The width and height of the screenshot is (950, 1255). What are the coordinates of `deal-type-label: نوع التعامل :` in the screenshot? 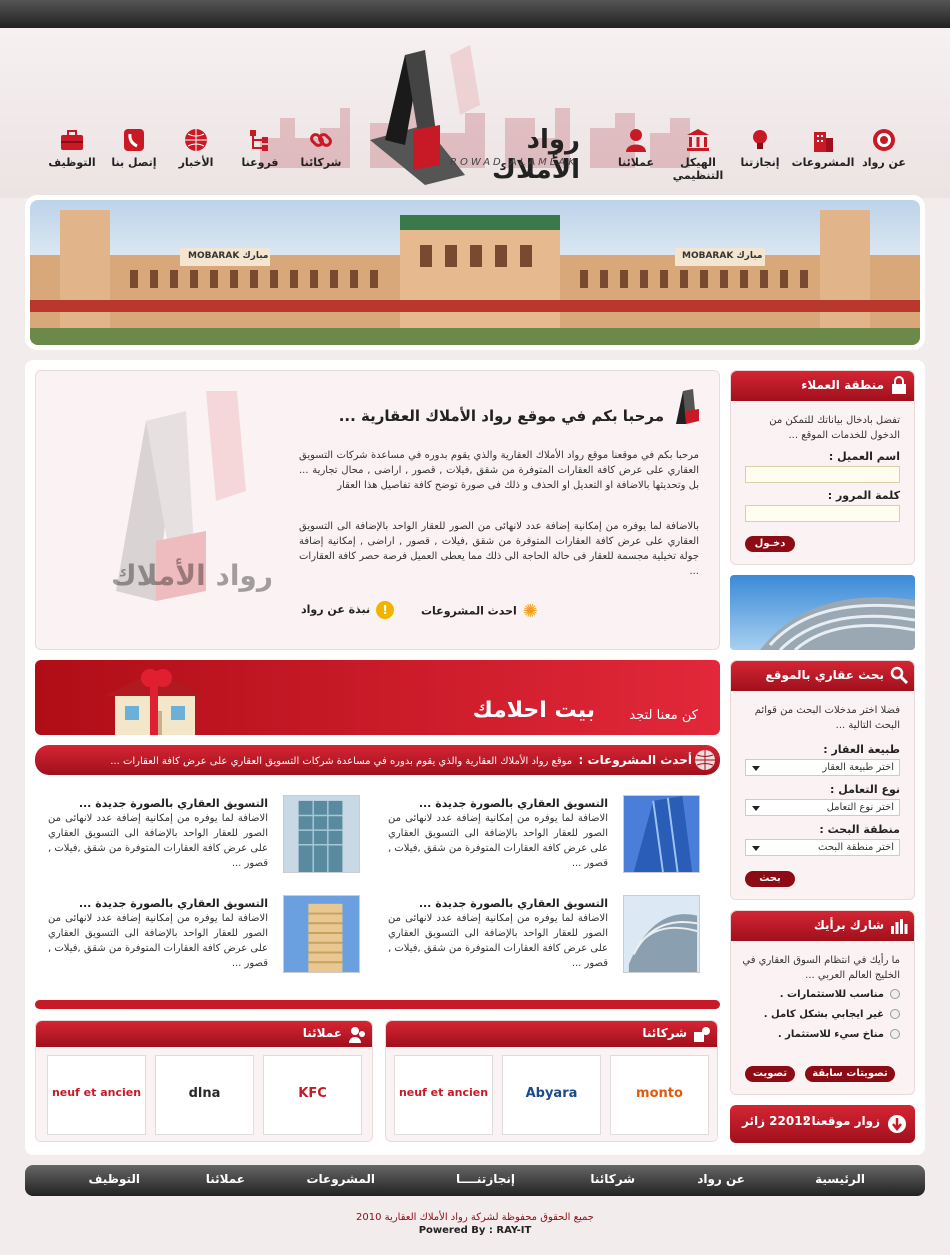 It's located at (865, 789).